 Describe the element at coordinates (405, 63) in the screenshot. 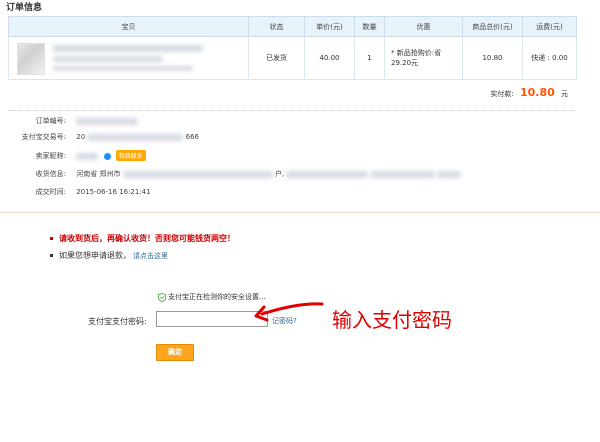

I see `promo-line-2: 29.20元` at that location.